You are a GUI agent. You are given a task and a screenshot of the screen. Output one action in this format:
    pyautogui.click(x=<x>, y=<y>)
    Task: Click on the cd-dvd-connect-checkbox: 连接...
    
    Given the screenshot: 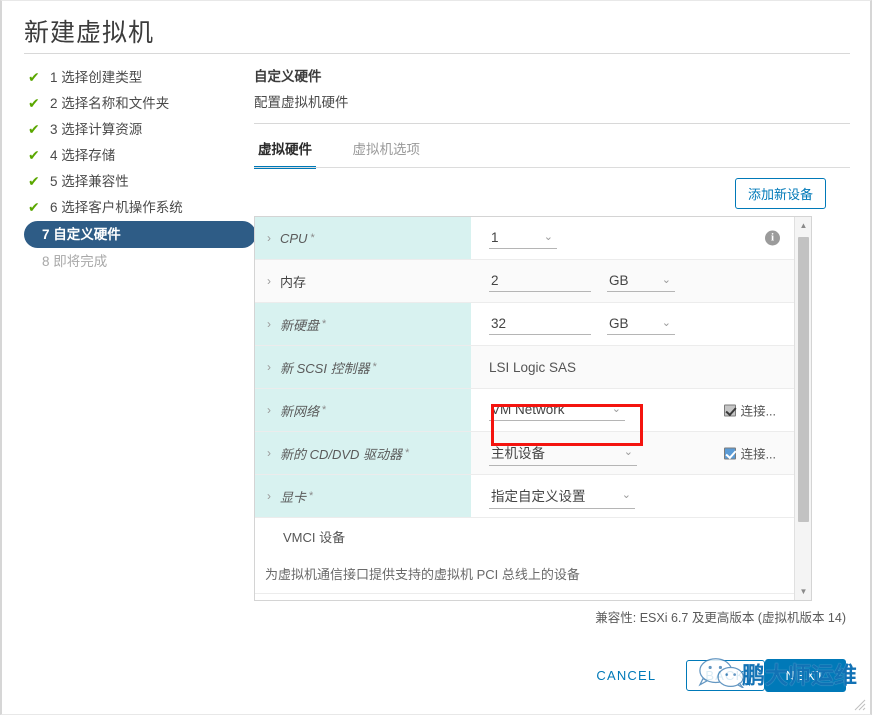 What is the action you would take?
    pyautogui.click(x=749, y=453)
    